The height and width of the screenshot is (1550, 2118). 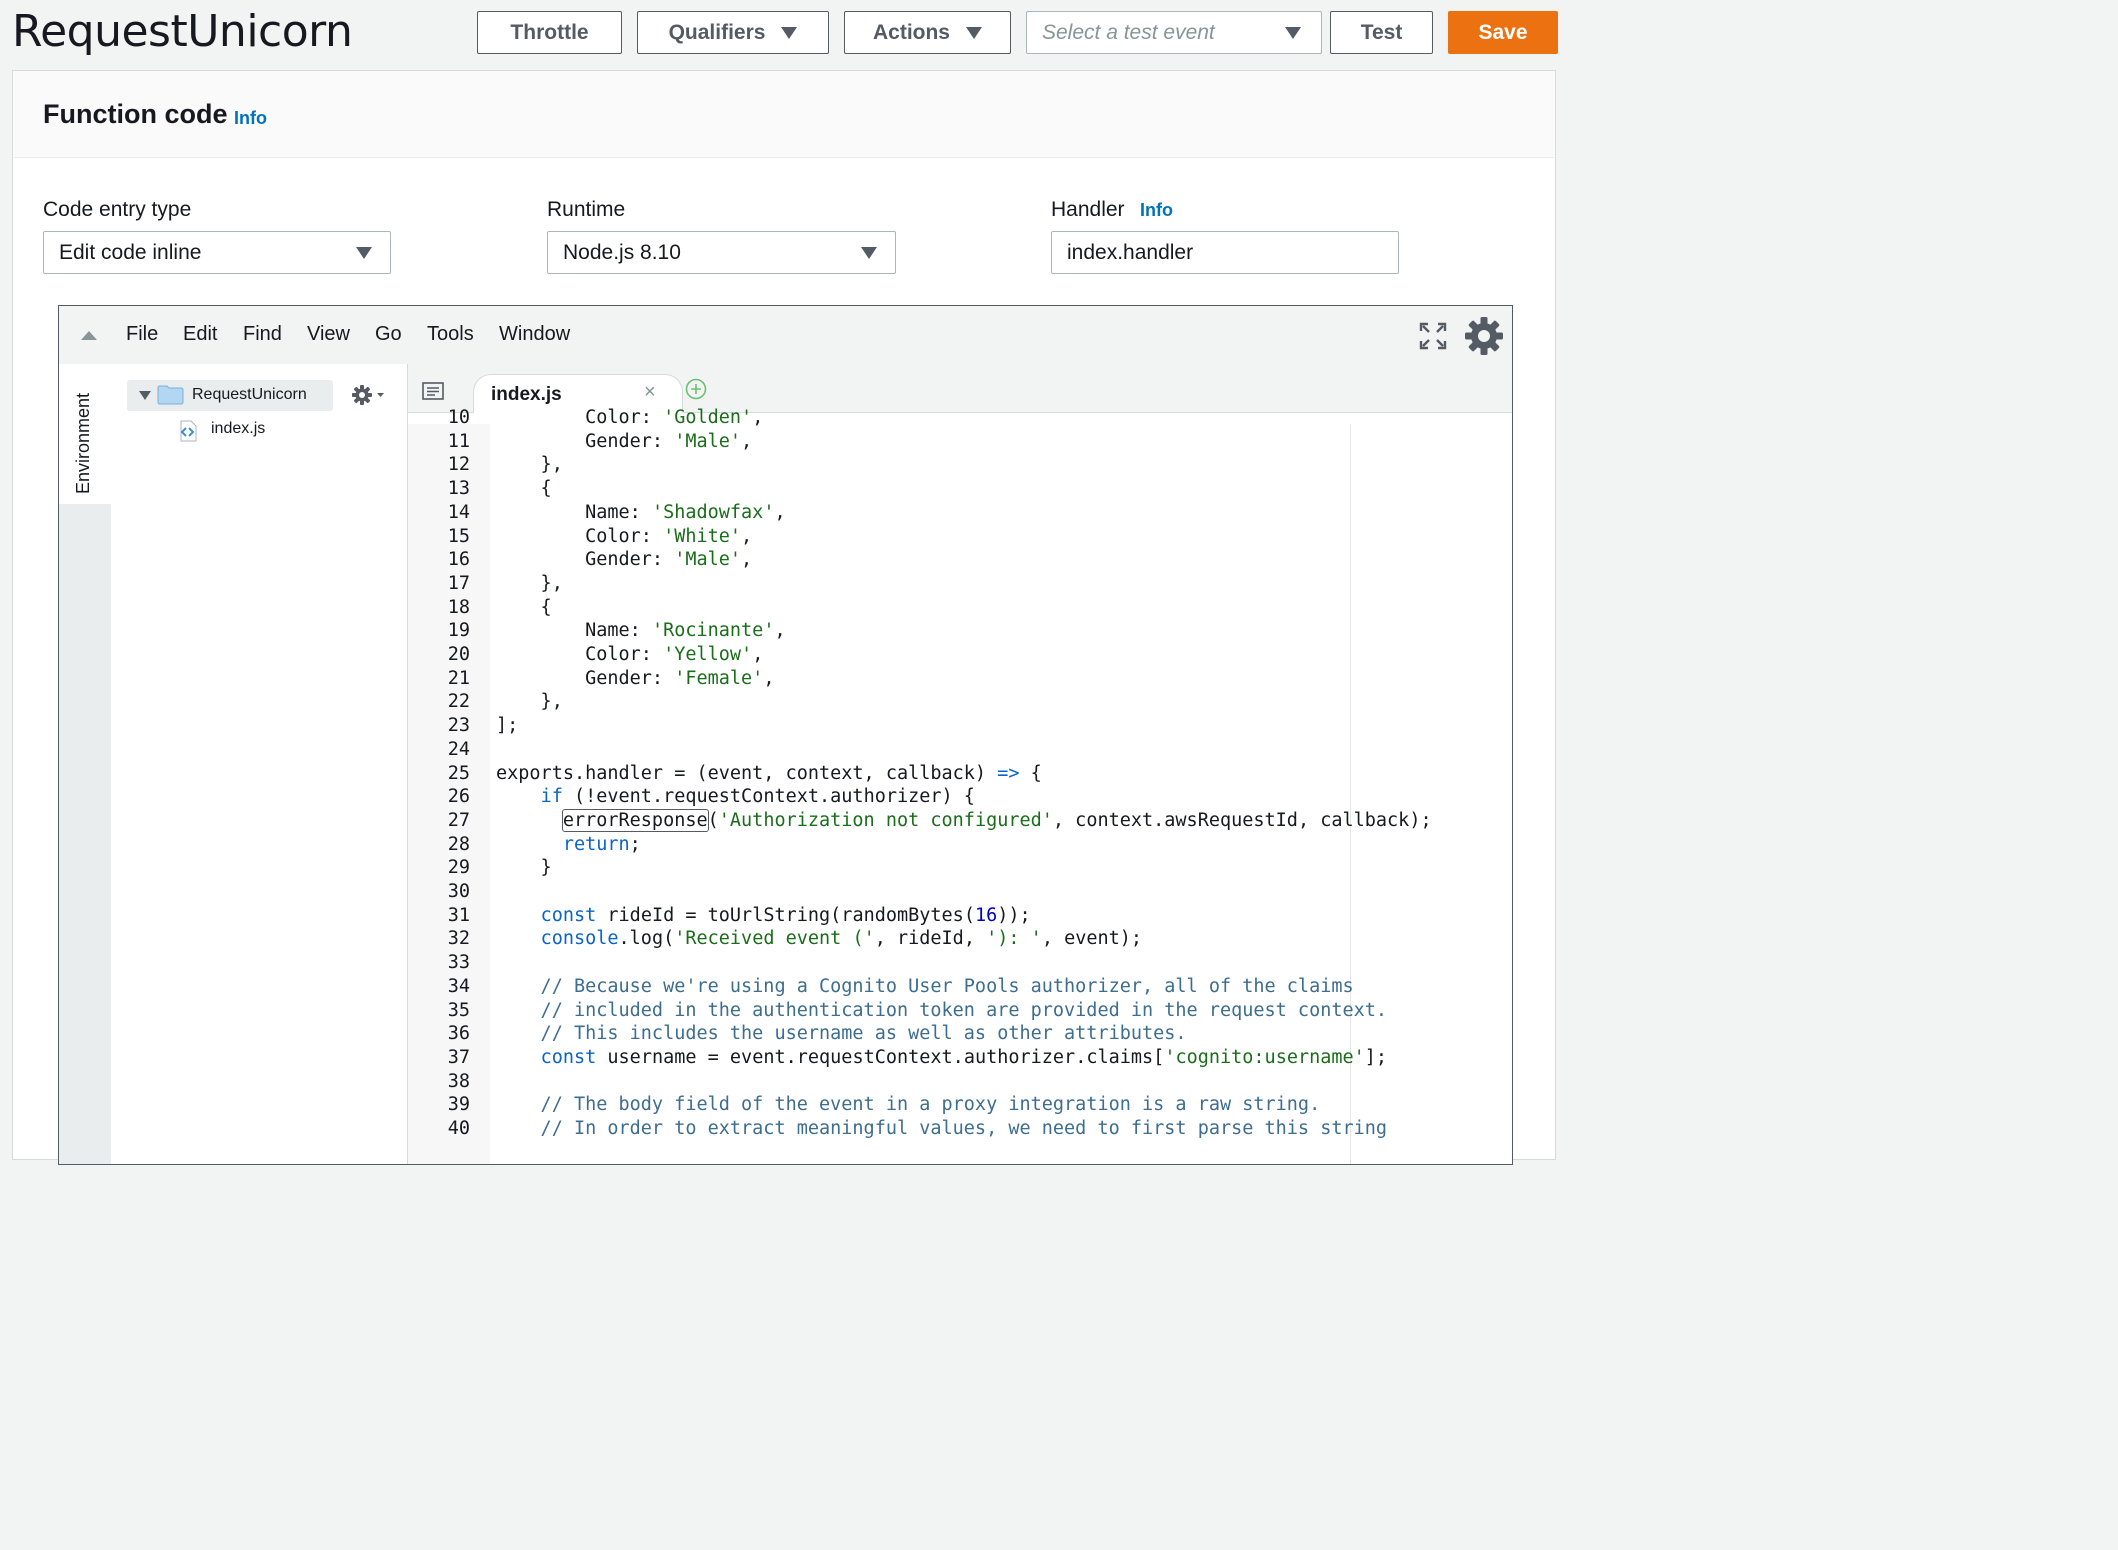 What do you see at coordinates (230, 395) in the screenshot?
I see `tree-root-folder: RequestUnicorn` at bounding box center [230, 395].